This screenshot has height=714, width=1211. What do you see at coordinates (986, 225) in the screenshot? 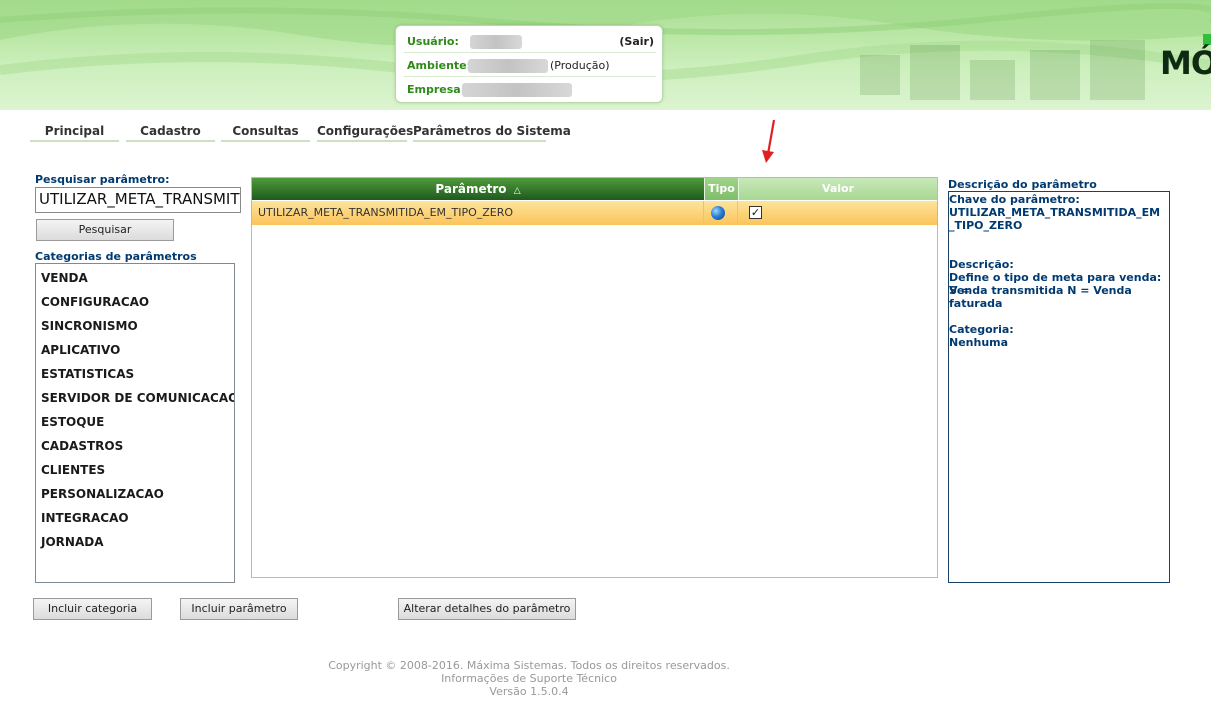
I see `param-key-value-line2: _TIPO_ZERO` at bounding box center [986, 225].